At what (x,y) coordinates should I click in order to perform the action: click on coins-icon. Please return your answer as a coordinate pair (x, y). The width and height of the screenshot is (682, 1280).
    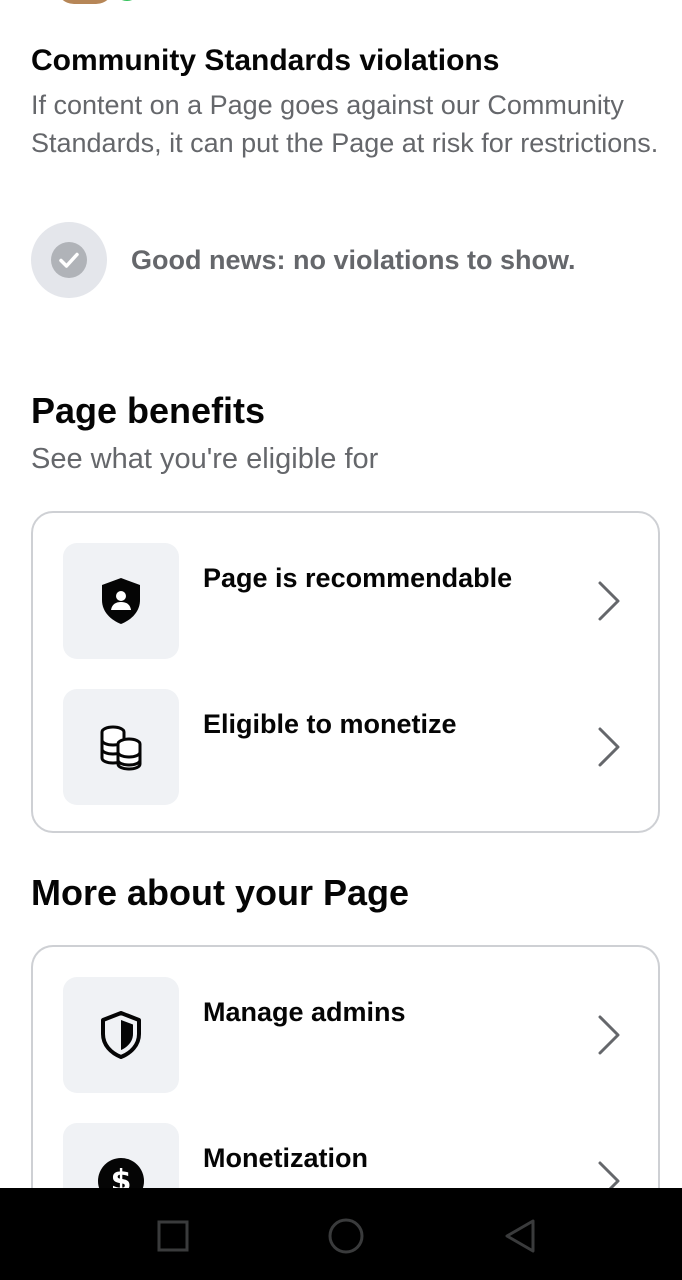
    Looking at the image, I should click on (121, 748).